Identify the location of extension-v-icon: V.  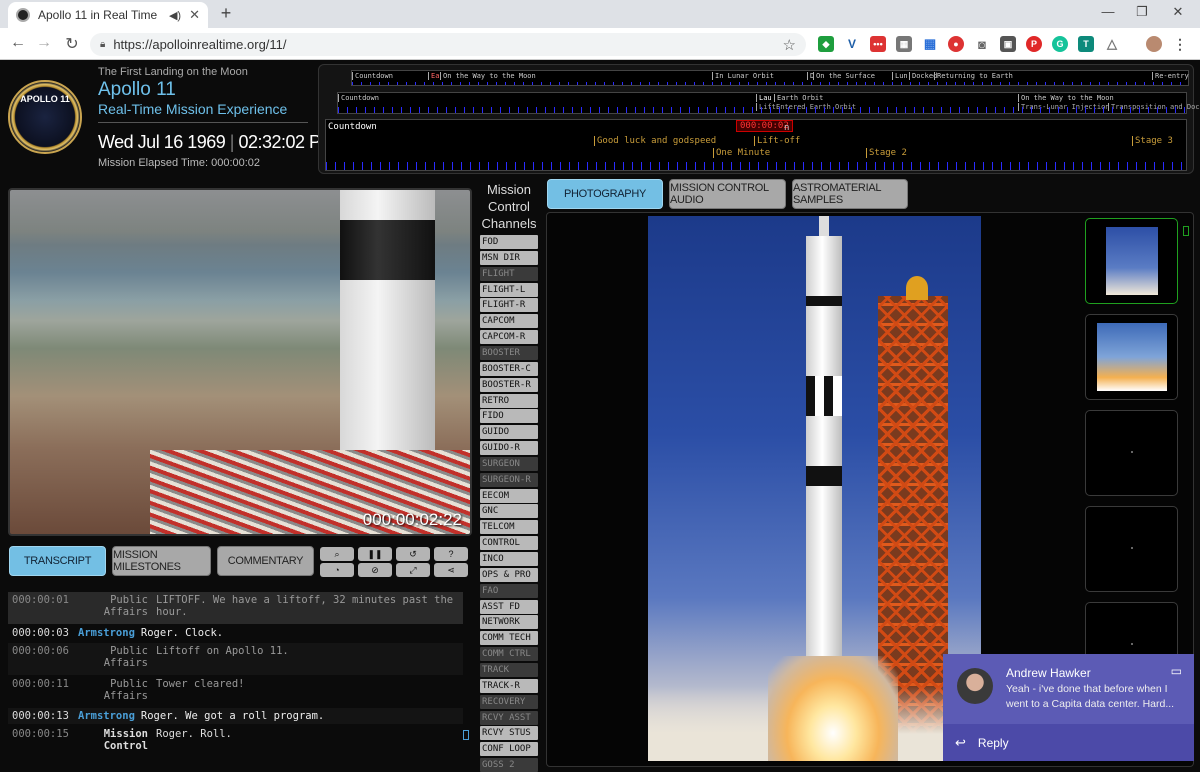
(852, 44).